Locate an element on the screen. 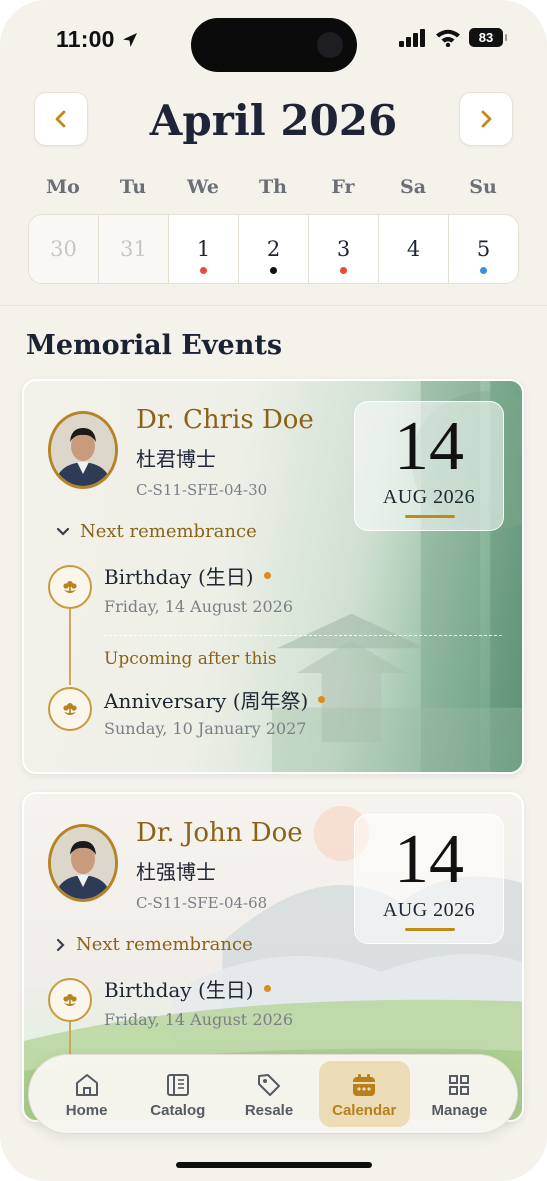 This screenshot has width=547, height=1181. status-bar: 11:00 83 is located at coordinates (273, 40).